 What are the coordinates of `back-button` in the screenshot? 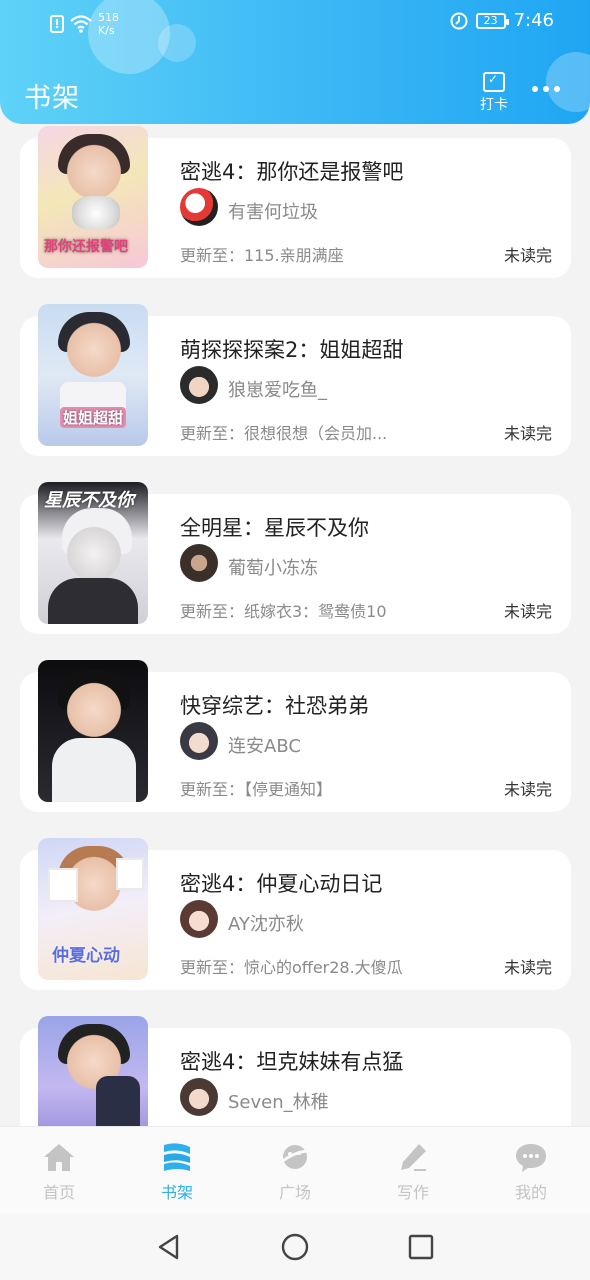 It's located at (169, 1247).